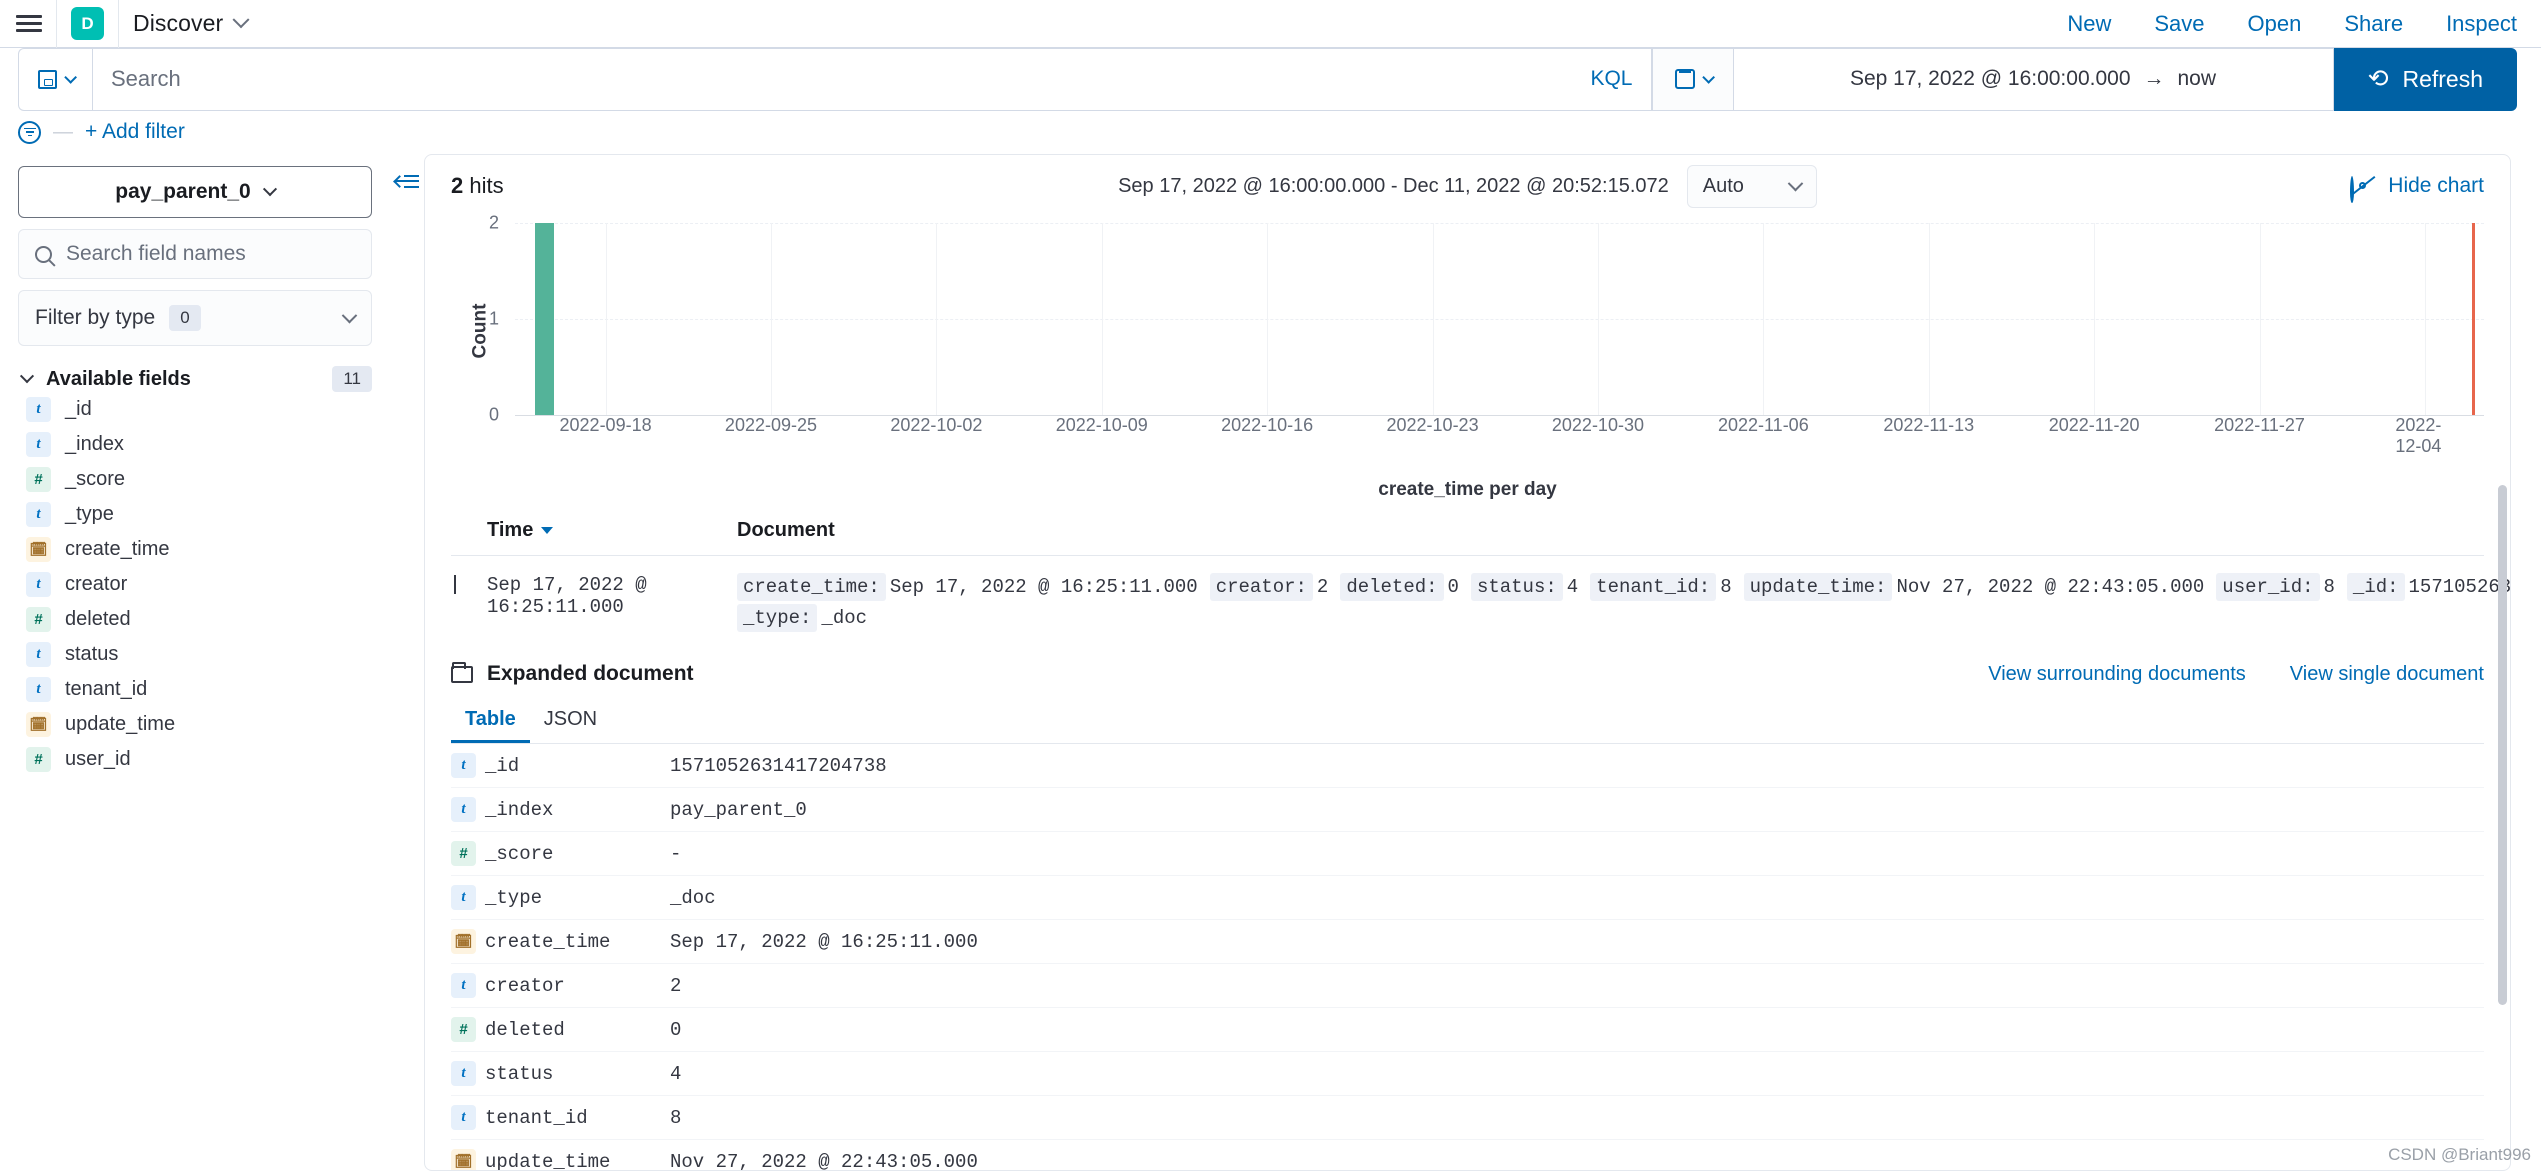 Image resolution: width=2541 pixels, height=1171 pixels. What do you see at coordinates (468, 1159) in the screenshot?
I see `field-type-cell: 🗓` at bounding box center [468, 1159].